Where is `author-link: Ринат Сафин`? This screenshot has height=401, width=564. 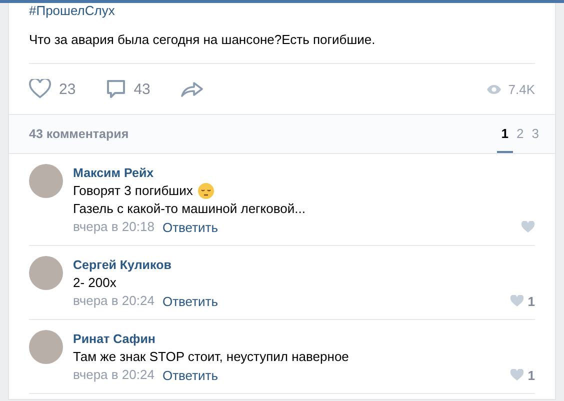
author-link: Ринат Сафин is located at coordinates (114, 339).